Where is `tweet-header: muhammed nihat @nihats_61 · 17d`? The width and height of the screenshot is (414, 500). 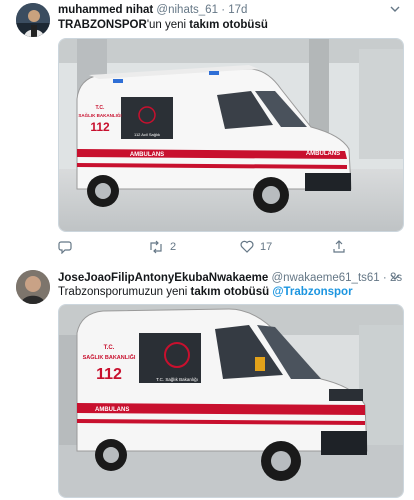 tweet-header: muhammed nihat @nihats_61 · 17d is located at coordinates (152, 10).